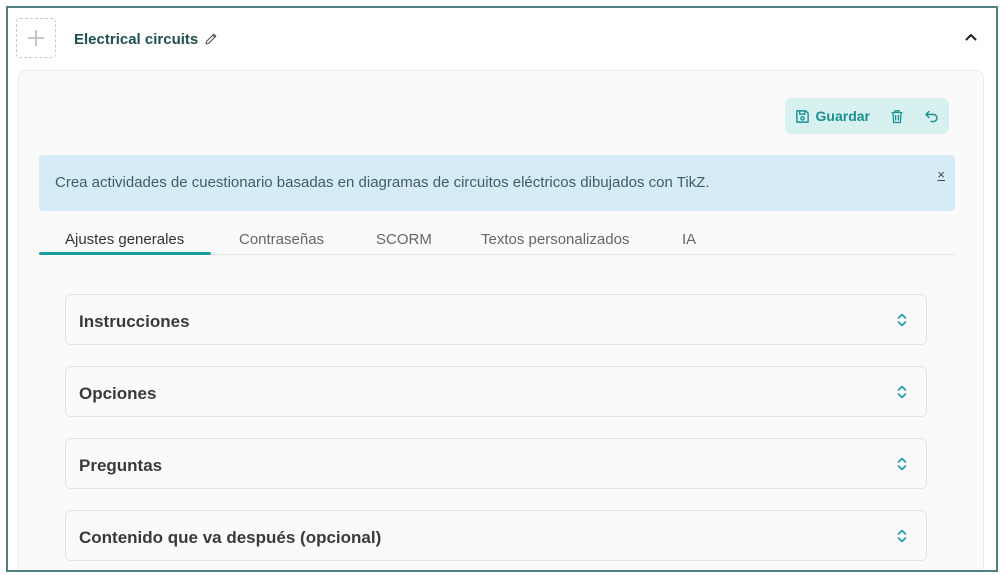 The width and height of the screenshot is (1007, 575). I want to click on save-button: Guardar, so click(832, 116).